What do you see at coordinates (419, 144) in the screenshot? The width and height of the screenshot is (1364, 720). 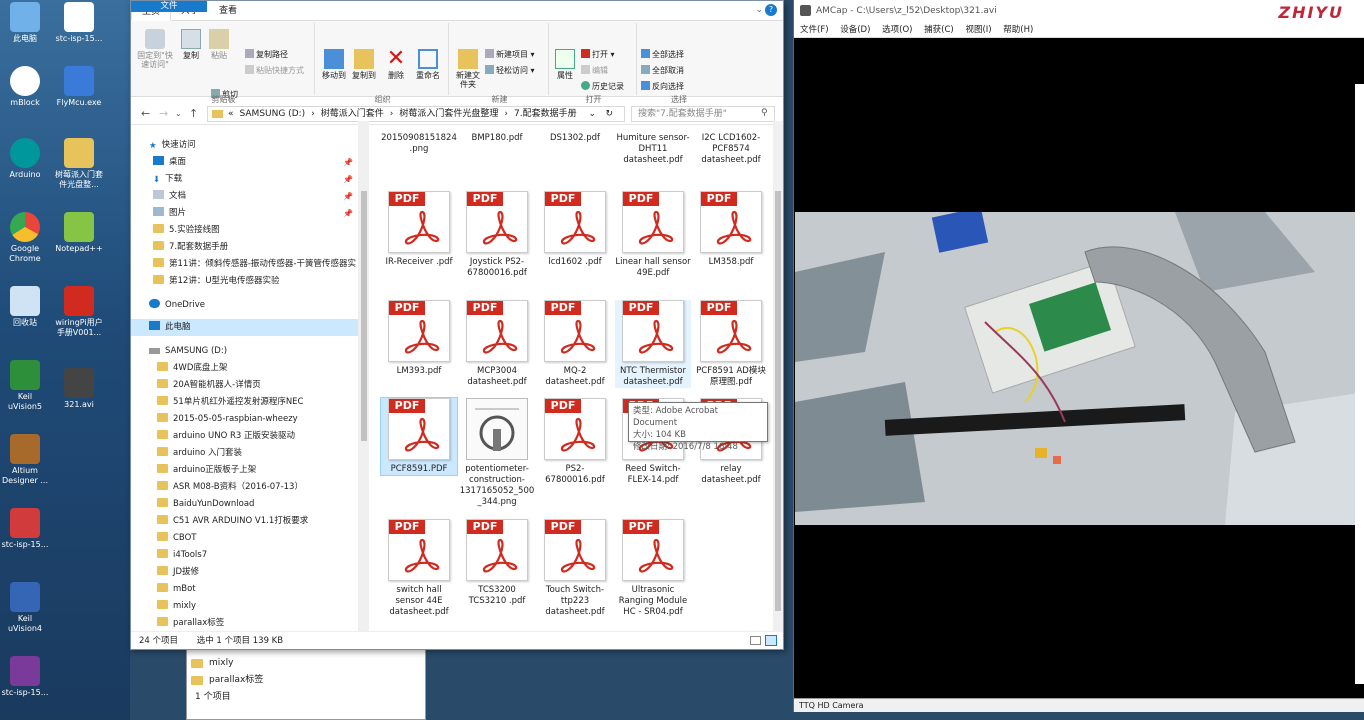 I see `file-item: 20150908151824.png` at bounding box center [419, 144].